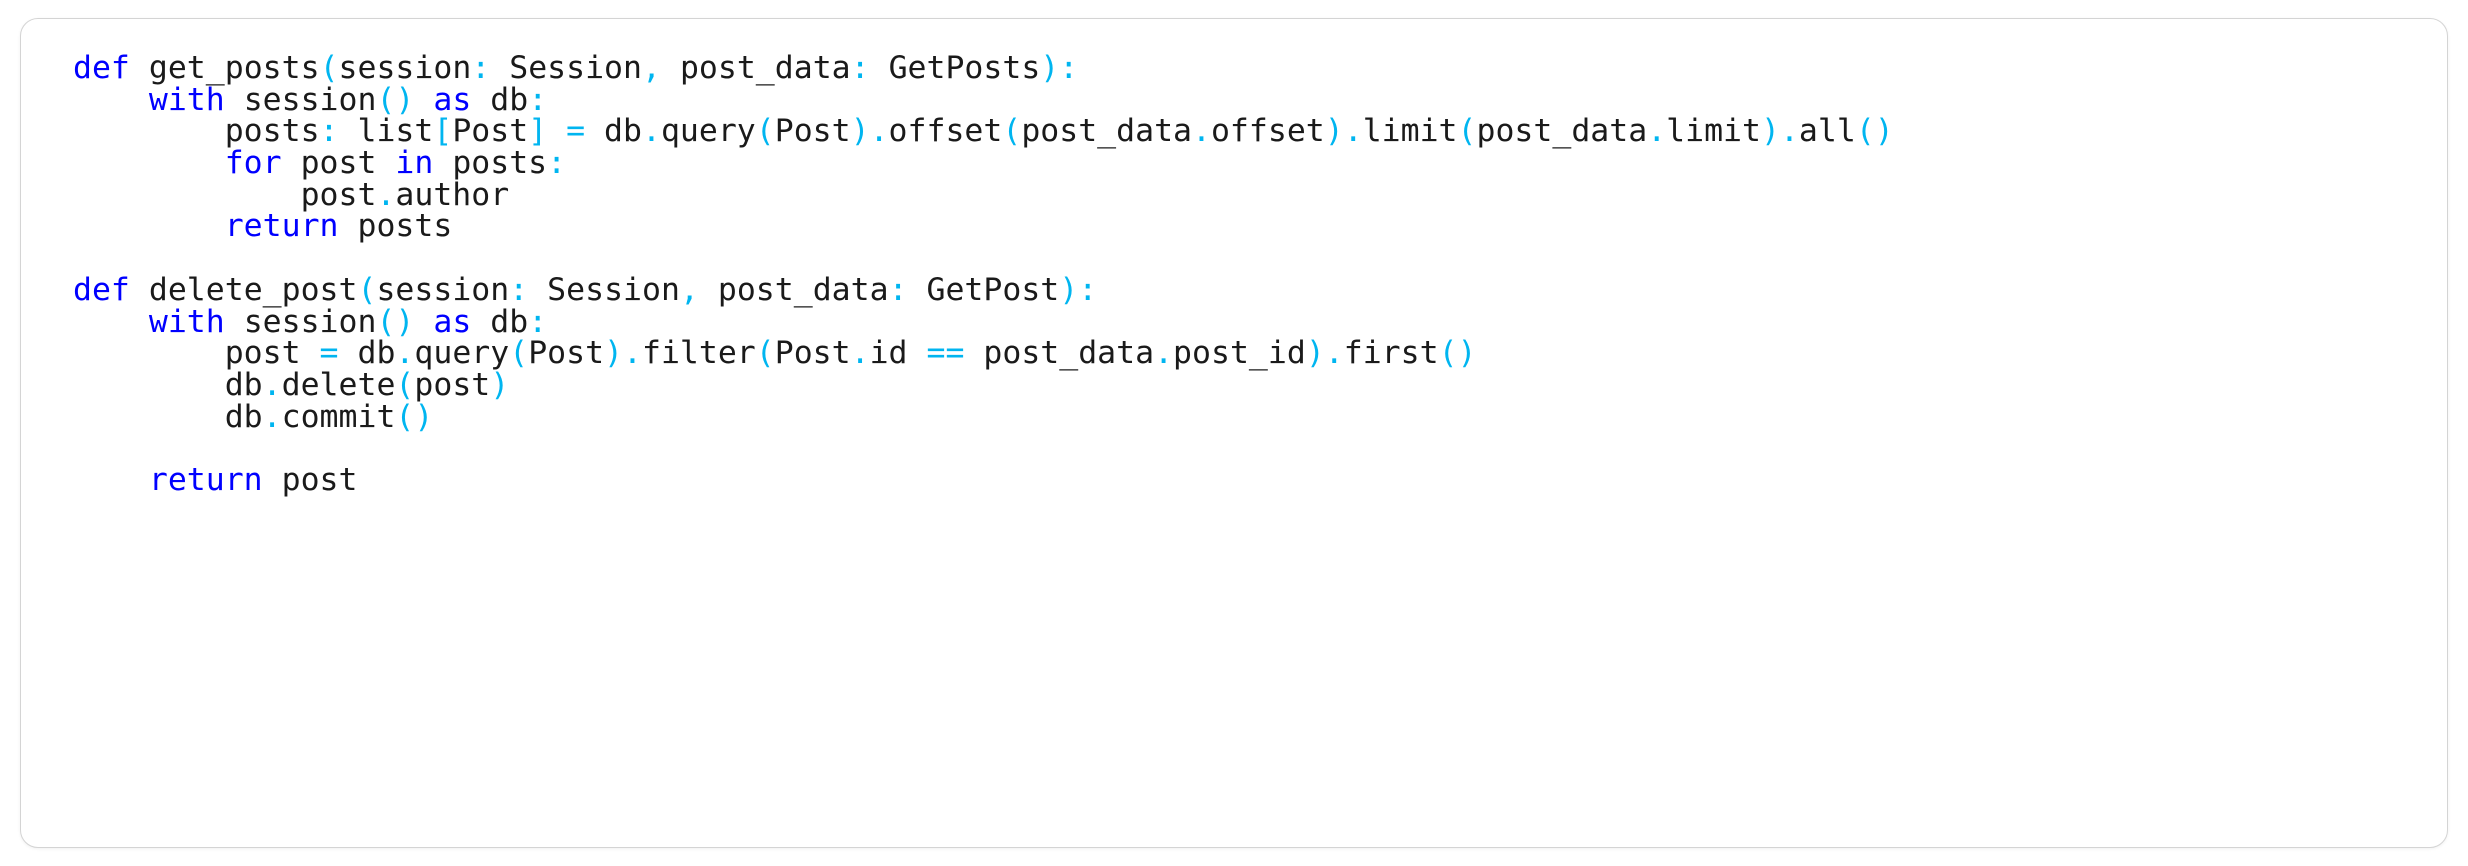 This screenshot has height=866, width=2468. What do you see at coordinates (234, 68) in the screenshot?
I see `code-token: get_posts` at bounding box center [234, 68].